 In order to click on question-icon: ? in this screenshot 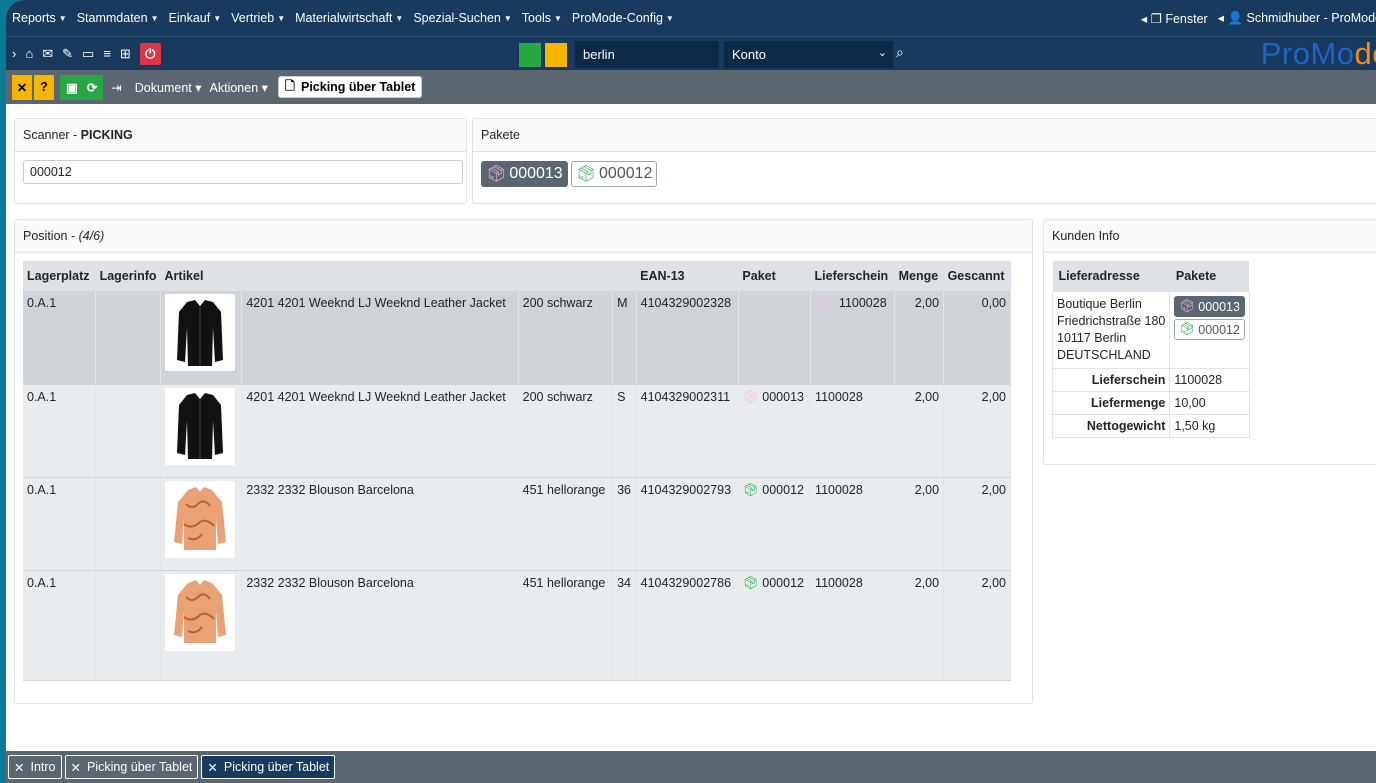, I will do `click(44, 87)`.